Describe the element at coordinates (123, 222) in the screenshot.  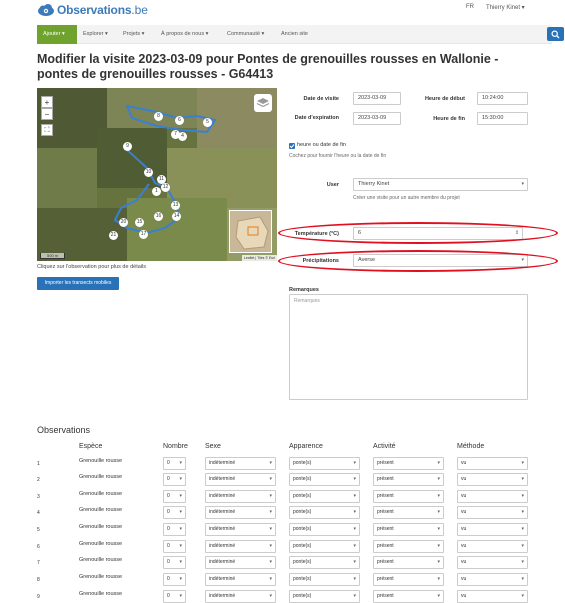
I see `marker: 20` at that location.